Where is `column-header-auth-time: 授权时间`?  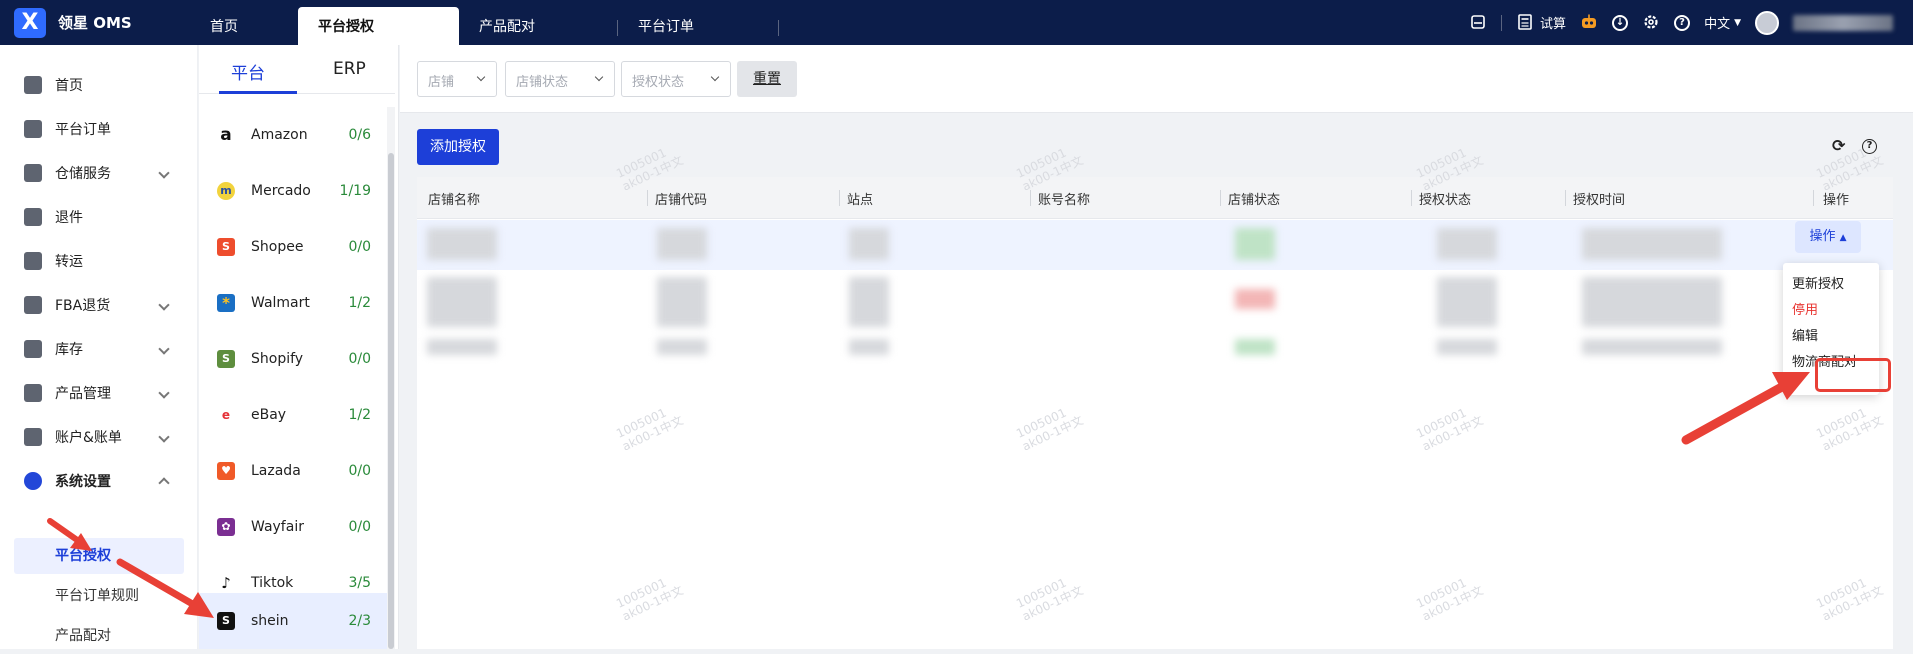
column-header-auth-time: 授权时间 is located at coordinates (1599, 200).